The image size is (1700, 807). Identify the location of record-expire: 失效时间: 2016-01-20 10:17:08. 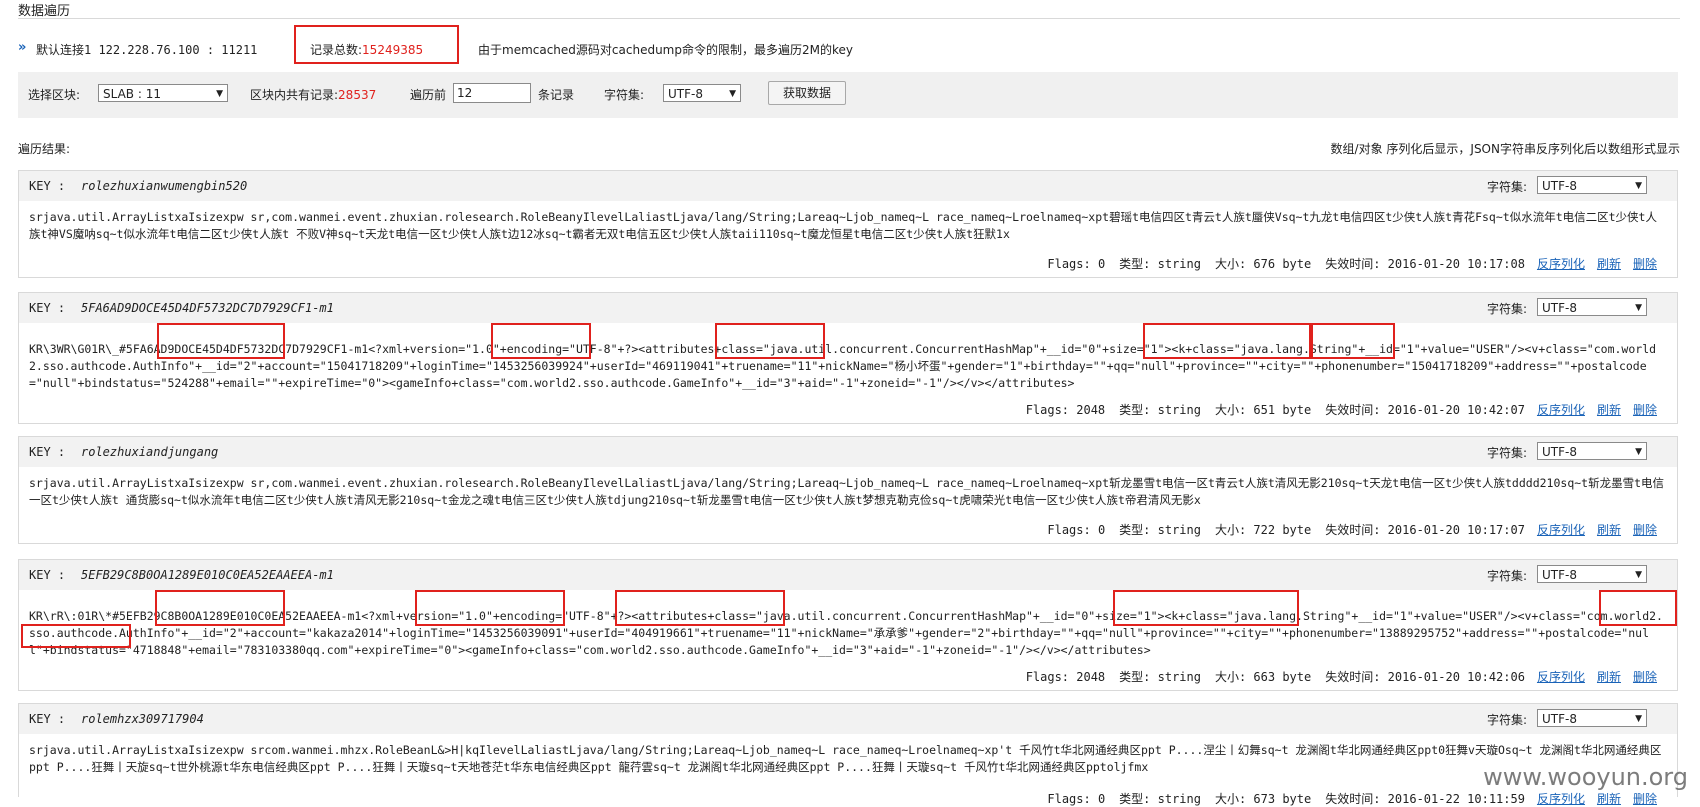
(1425, 264).